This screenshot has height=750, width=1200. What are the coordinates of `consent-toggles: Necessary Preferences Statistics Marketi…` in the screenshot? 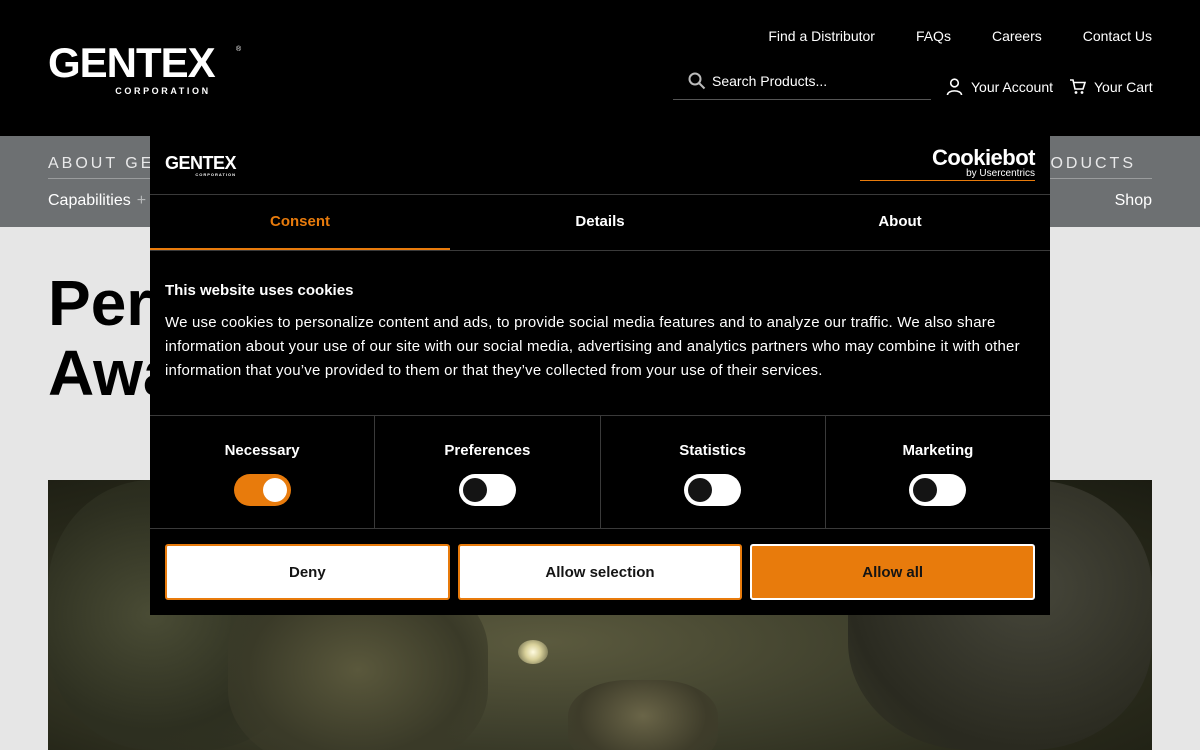 It's located at (600, 472).